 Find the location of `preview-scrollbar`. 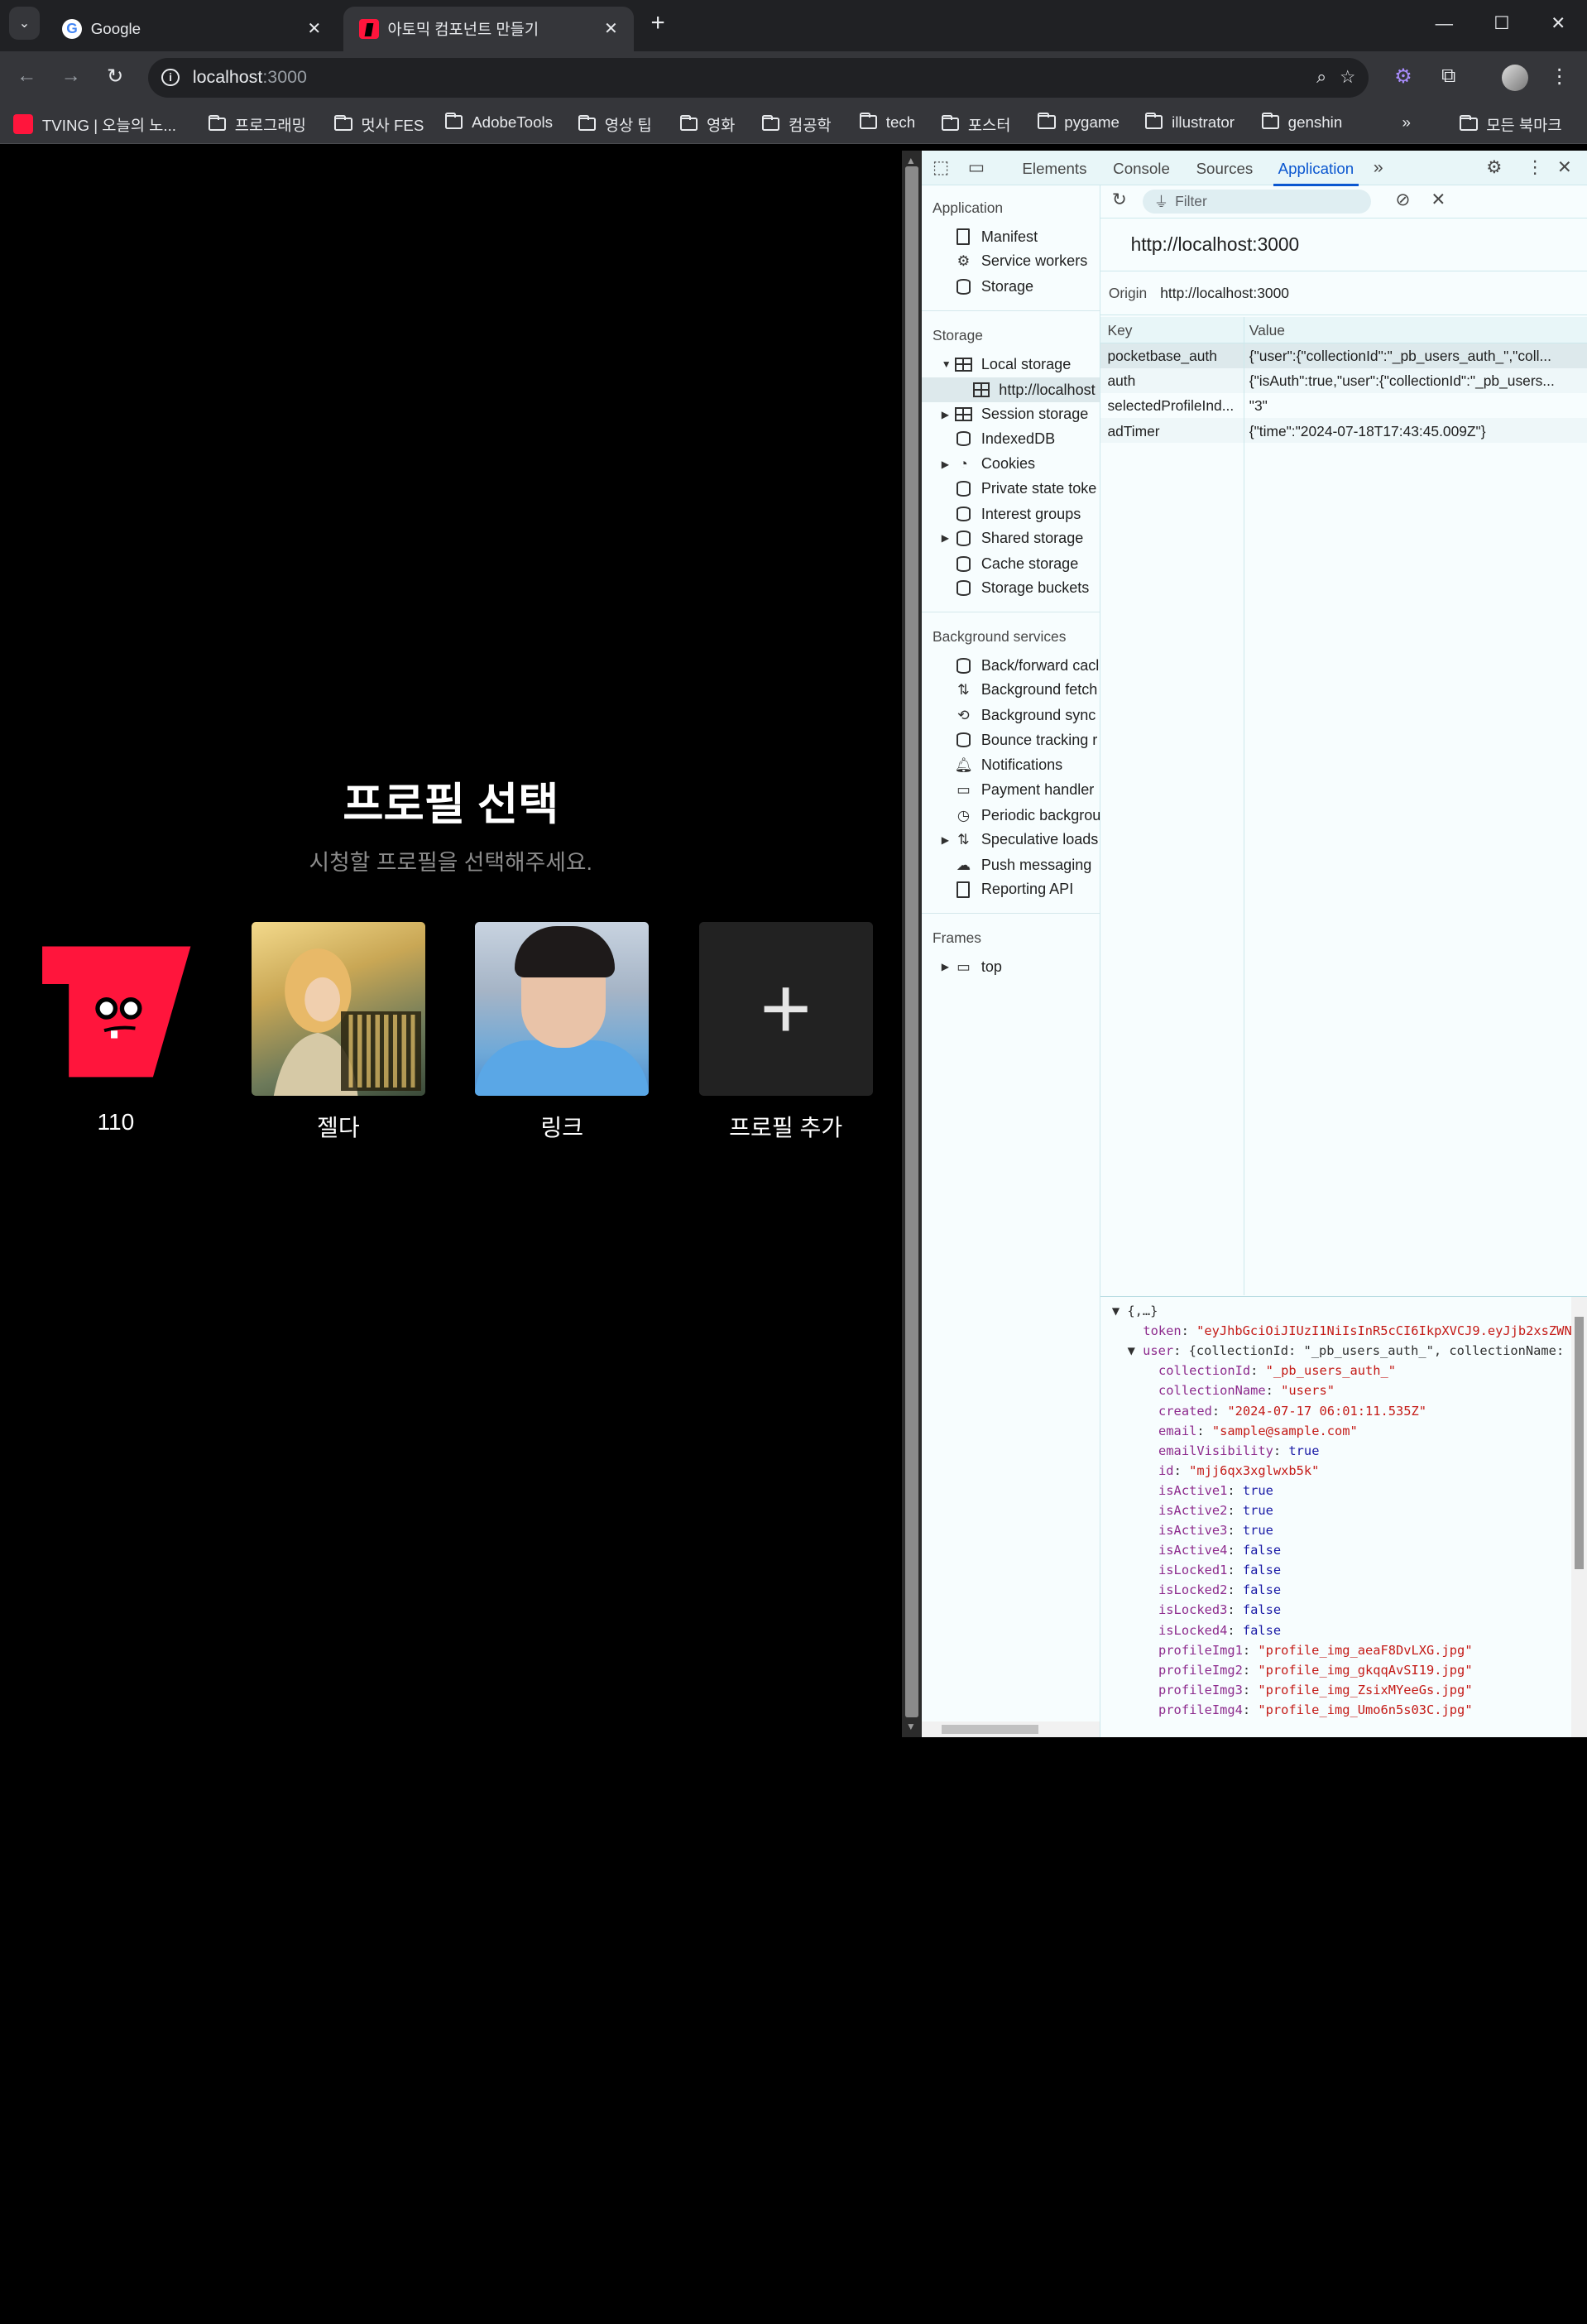

preview-scrollbar is located at coordinates (1579, 1517).